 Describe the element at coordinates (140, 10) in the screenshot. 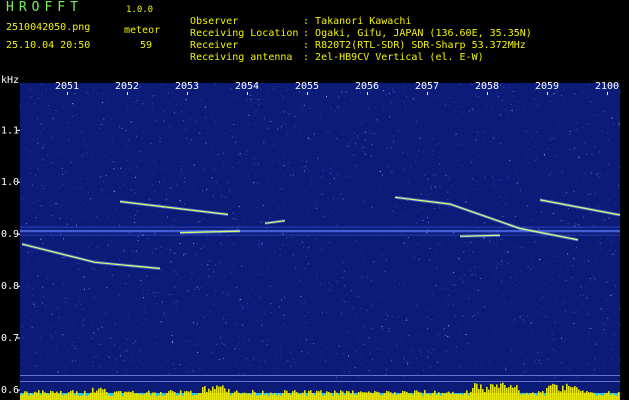

I see `app-version: 1.0.0` at that location.